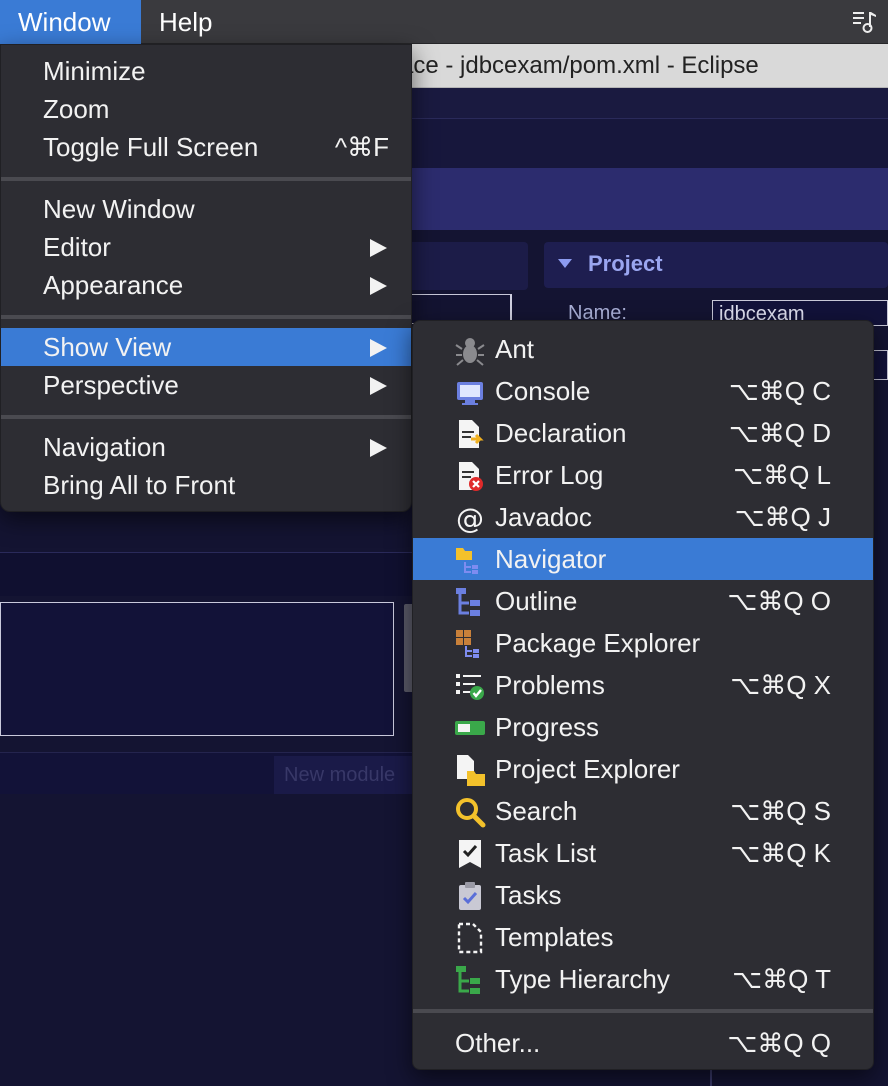 The width and height of the screenshot is (888, 1086). What do you see at coordinates (643, 685) in the screenshot?
I see `view-item-problems: Problems ⌥⌘Q X` at bounding box center [643, 685].